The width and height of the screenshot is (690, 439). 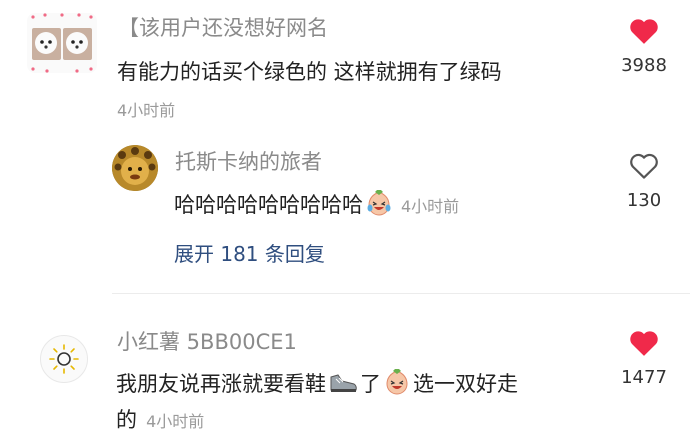 What do you see at coordinates (644, 65) in the screenshot?
I see `like-count: 3988` at bounding box center [644, 65].